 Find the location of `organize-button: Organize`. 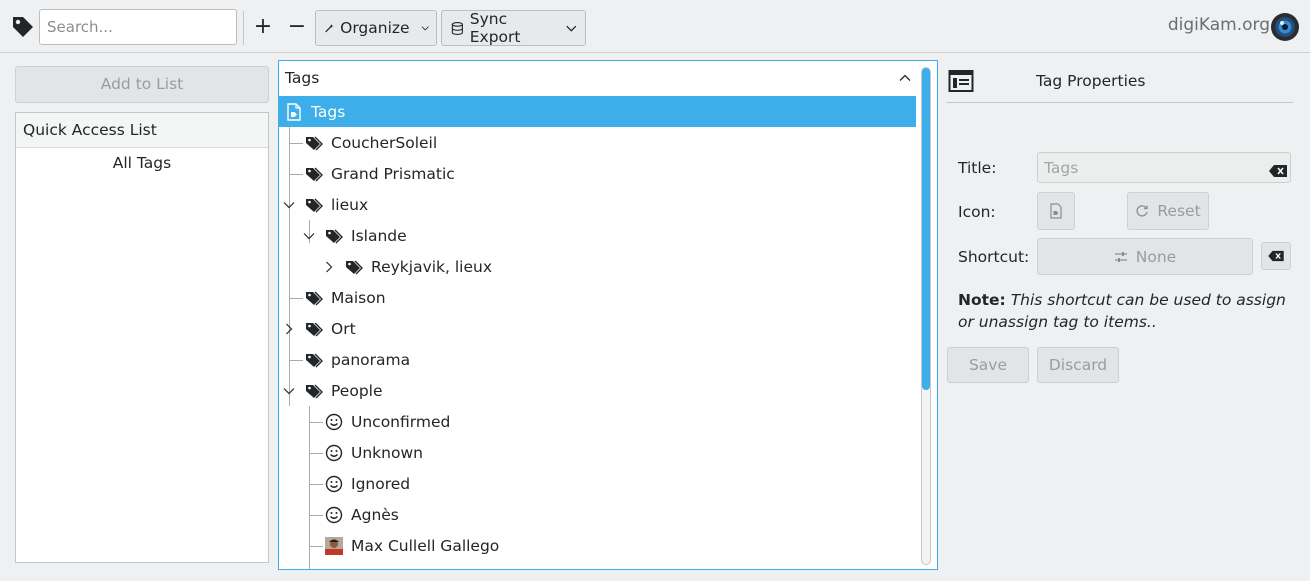

organize-button: Organize is located at coordinates (376, 28).